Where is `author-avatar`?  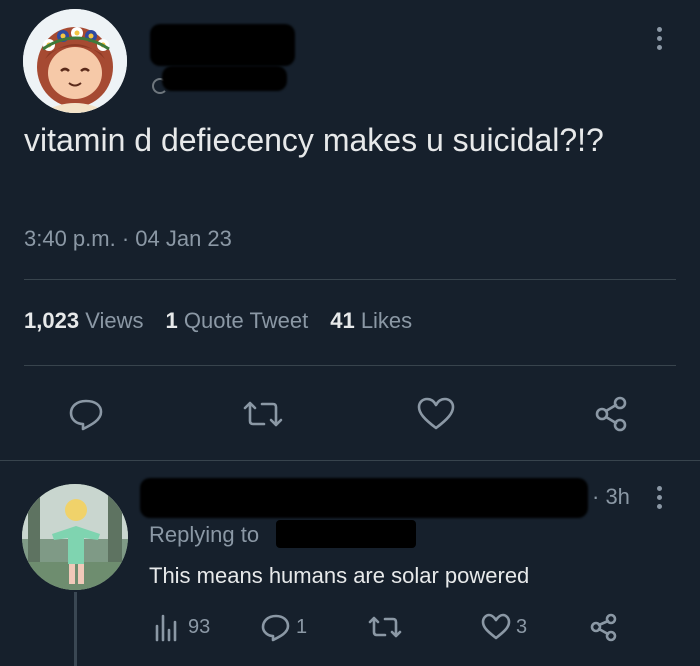
author-avatar is located at coordinates (75, 61).